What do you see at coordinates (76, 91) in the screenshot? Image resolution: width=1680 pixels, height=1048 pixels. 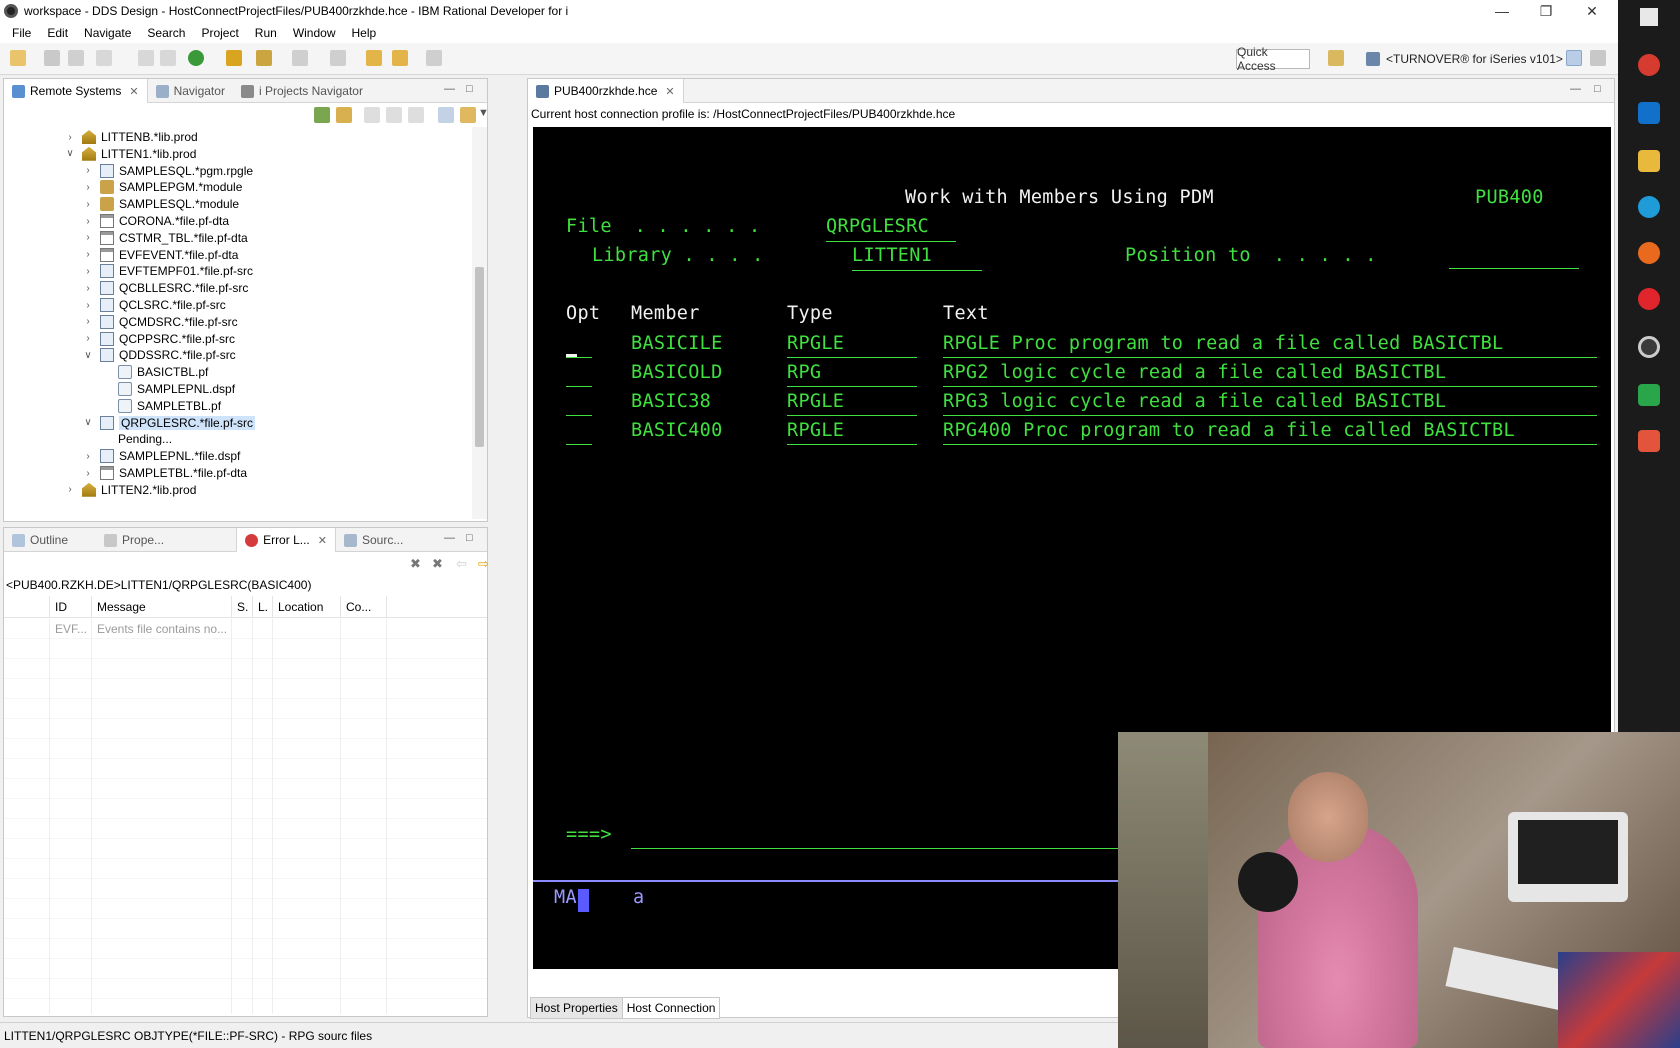 I see `tab-remote-systems: Remote Systems ✕` at bounding box center [76, 91].